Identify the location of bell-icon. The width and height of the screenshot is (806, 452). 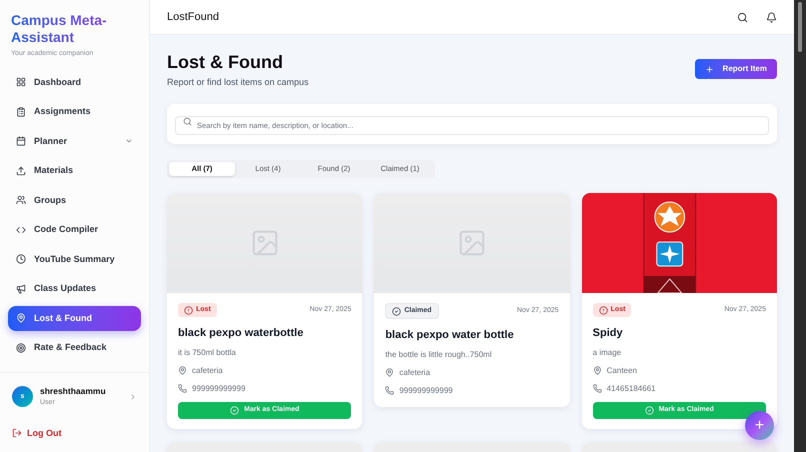
(771, 17).